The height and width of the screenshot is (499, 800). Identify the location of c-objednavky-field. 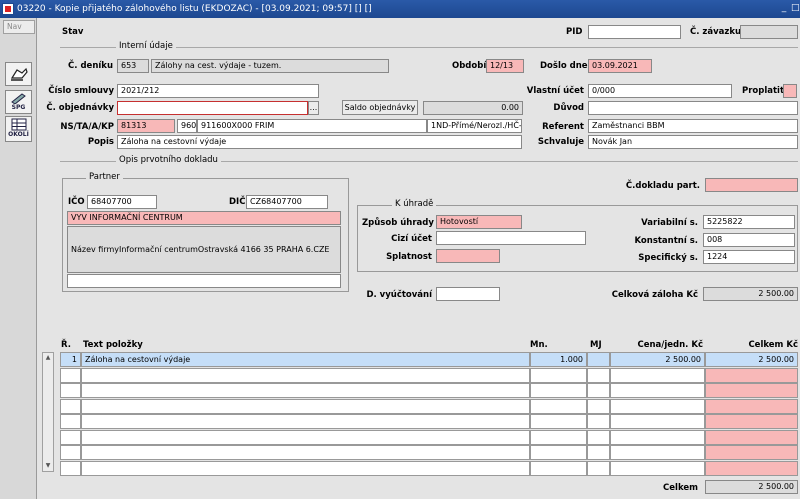
(212, 108).